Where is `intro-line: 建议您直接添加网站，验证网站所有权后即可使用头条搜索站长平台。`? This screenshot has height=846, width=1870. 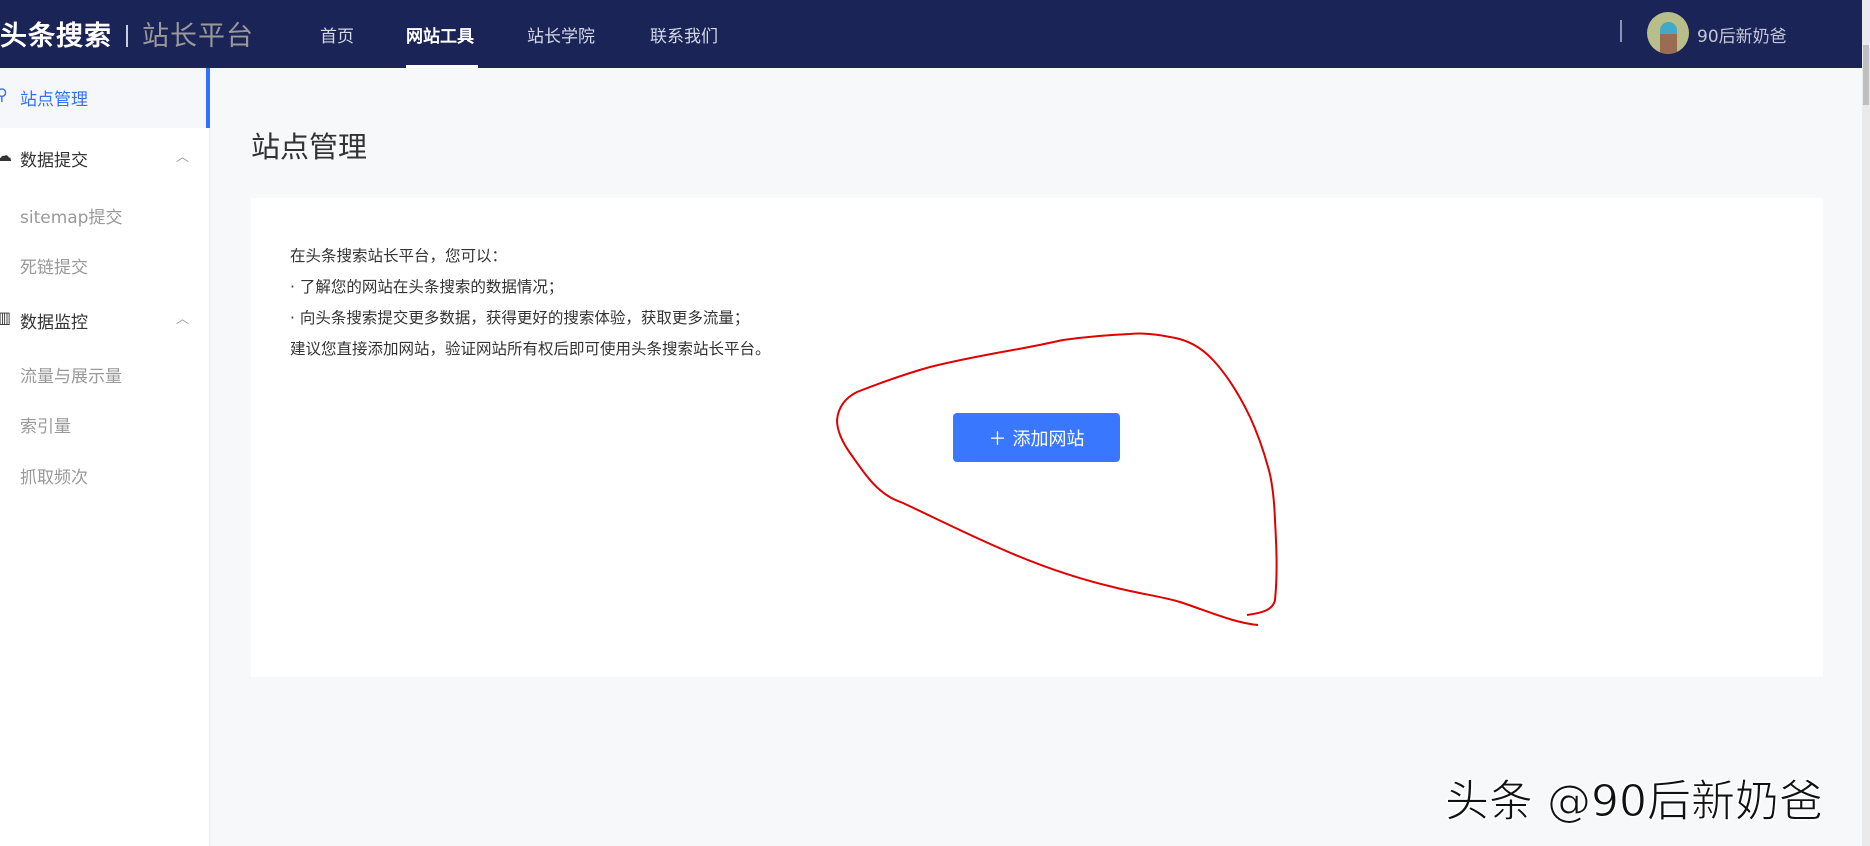
intro-line: 建议您直接添加网站，验证网站所有权后即可使用头条搜索站长平台。 is located at coordinates (530, 349).